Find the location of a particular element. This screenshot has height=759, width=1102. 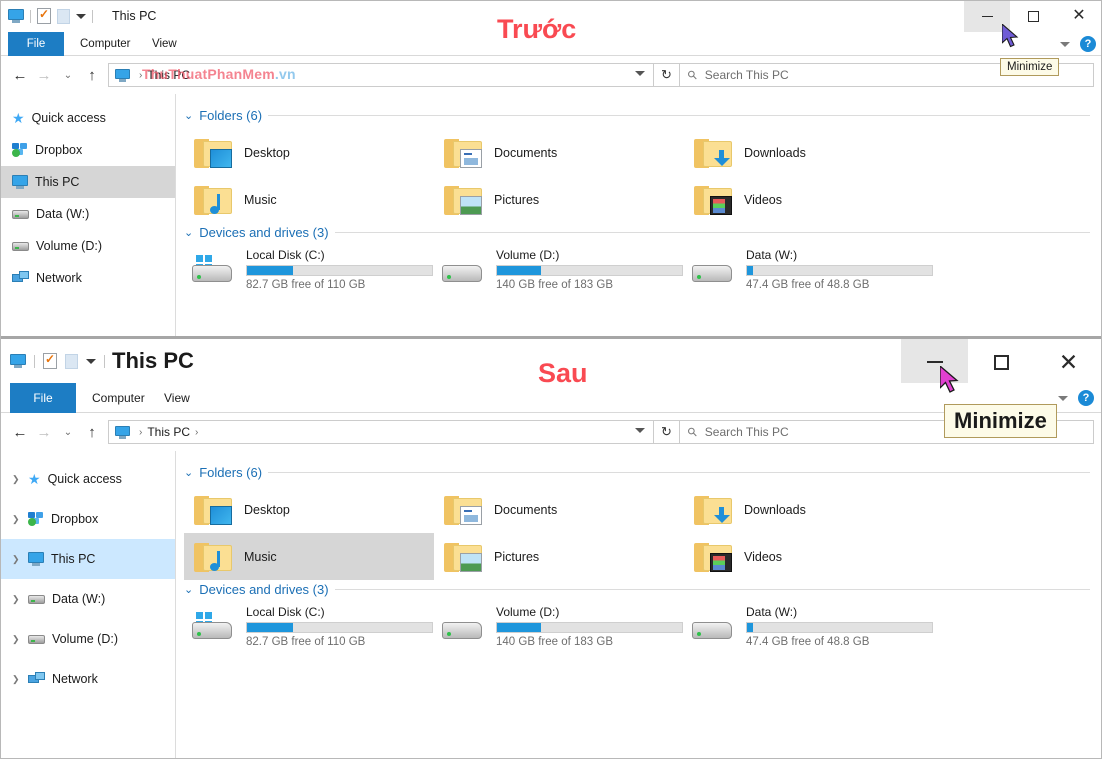

drives-group-header-before: ⌄ Devices and drives (3) is located at coordinates (643, 232).